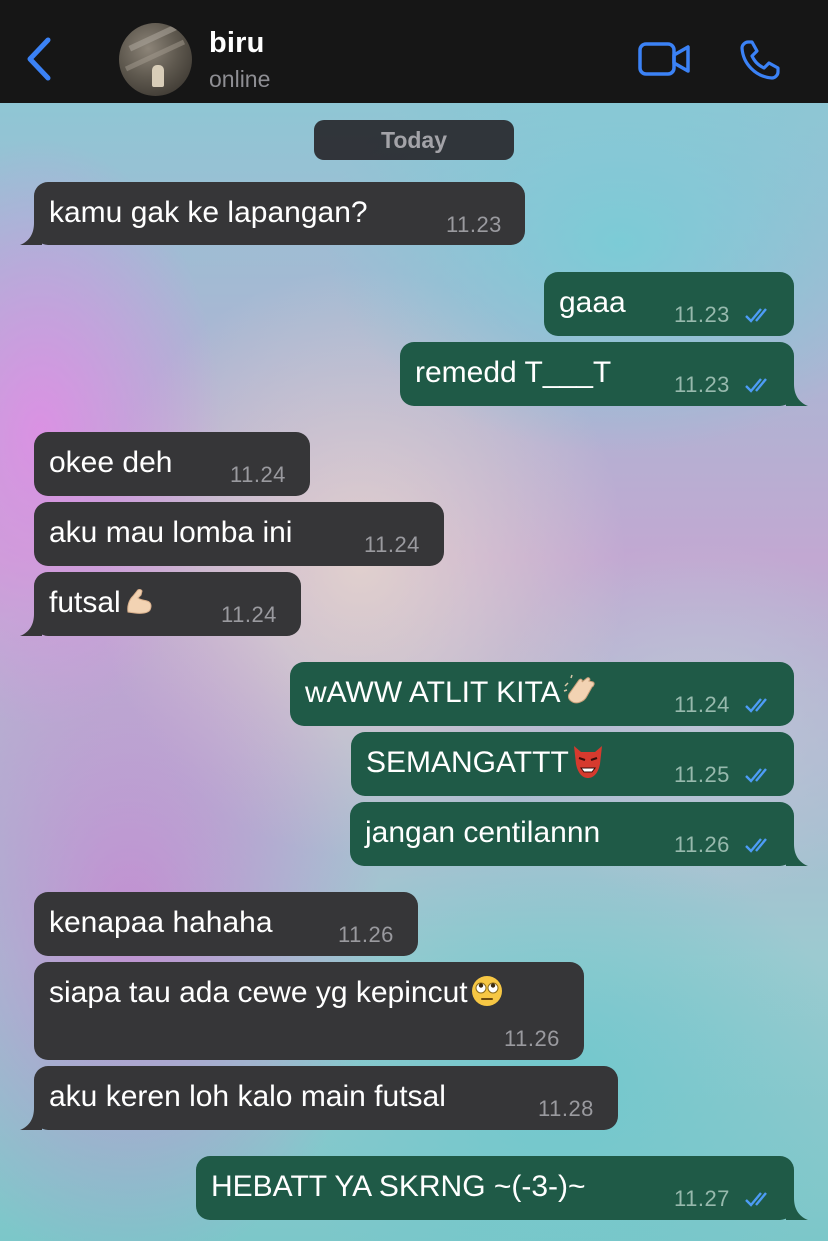 The width and height of the screenshot is (828, 1241). Describe the element at coordinates (171, 532) in the screenshot. I see `message-text: aku mau lomba ini` at that location.